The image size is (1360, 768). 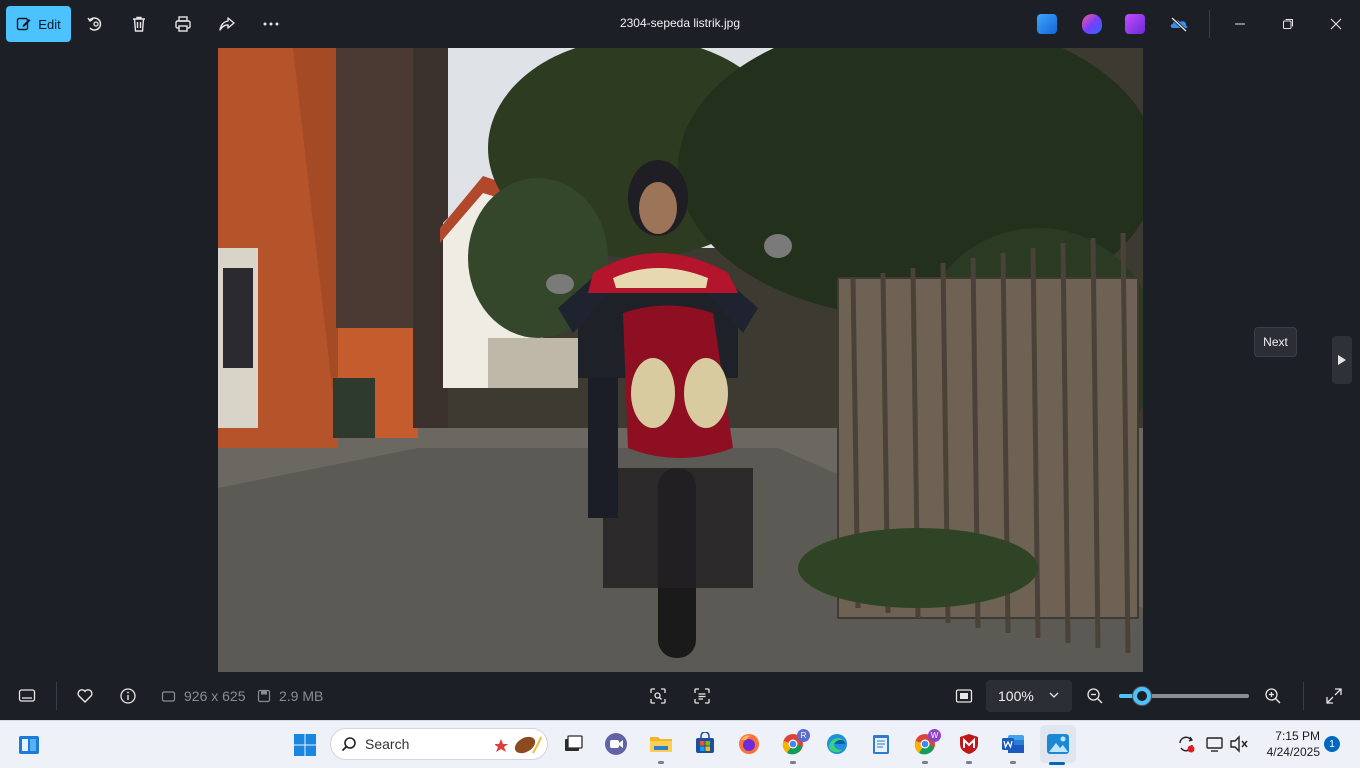 I want to click on next-tooltip: Next, so click(x=1275, y=342).